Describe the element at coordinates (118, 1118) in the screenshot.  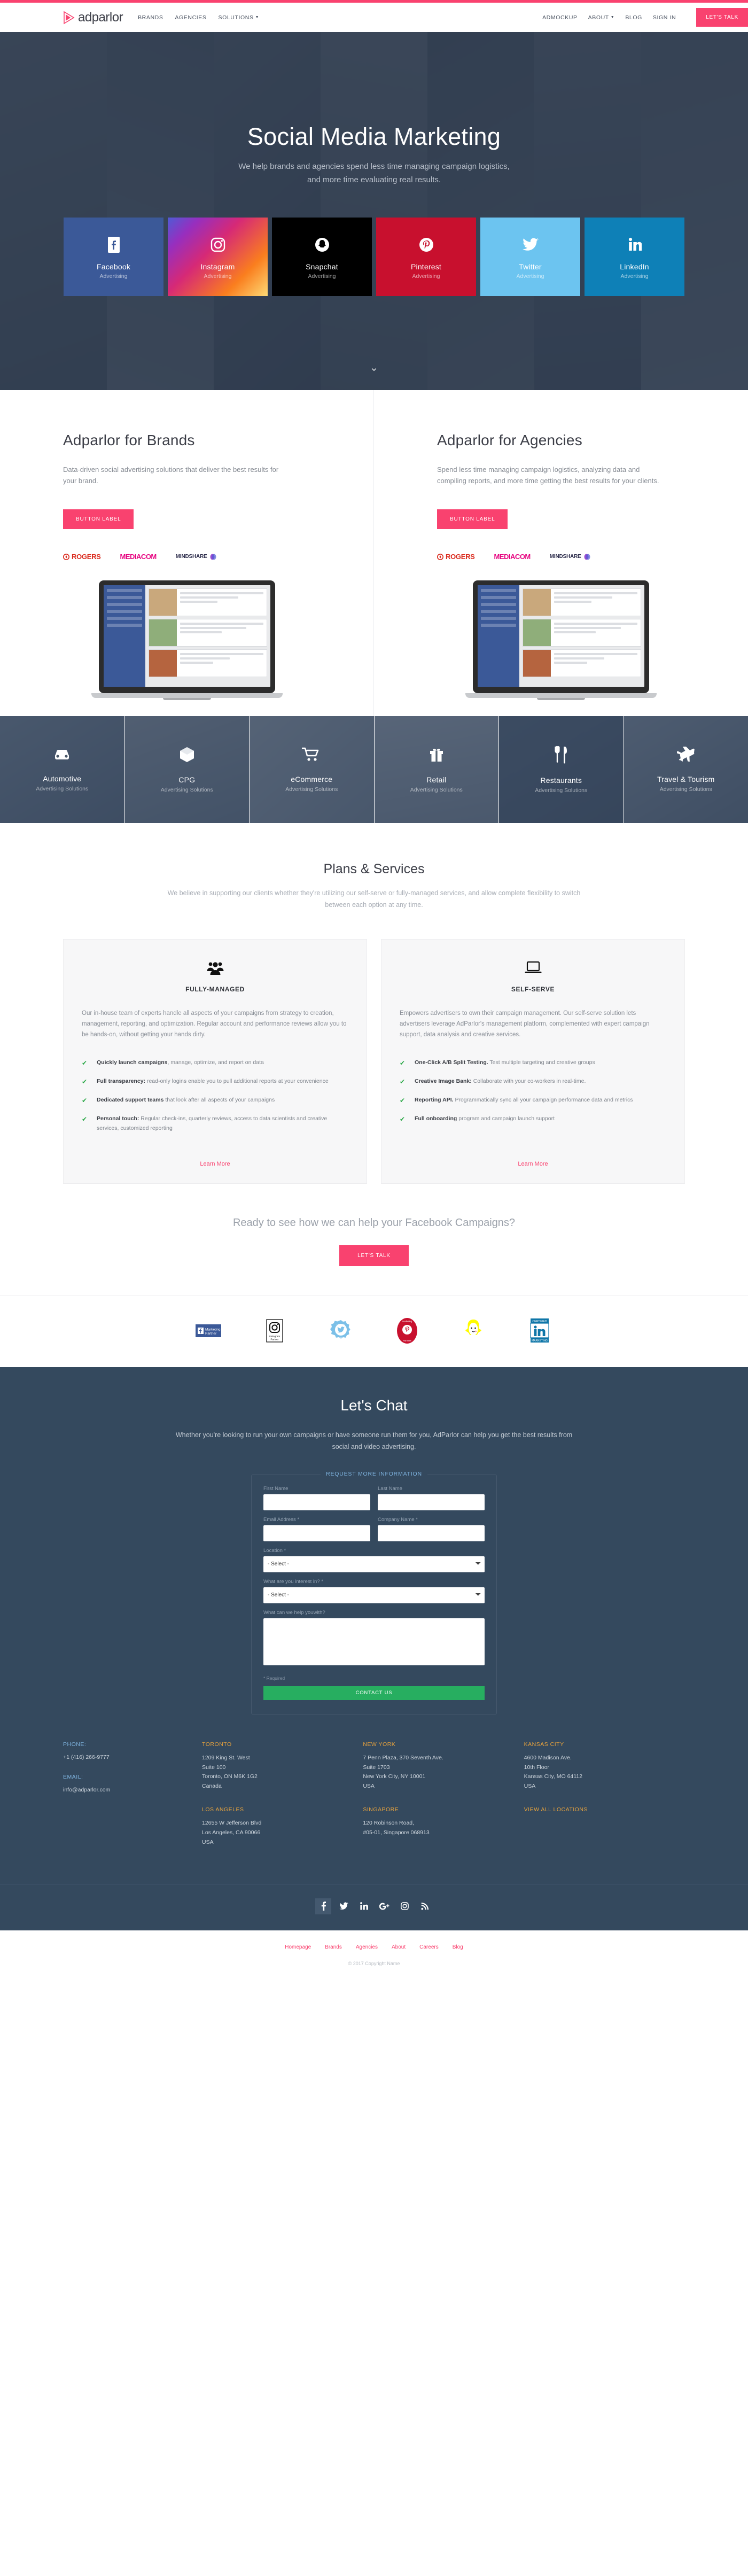
I see `feature-bold: Personal touch:` at that location.